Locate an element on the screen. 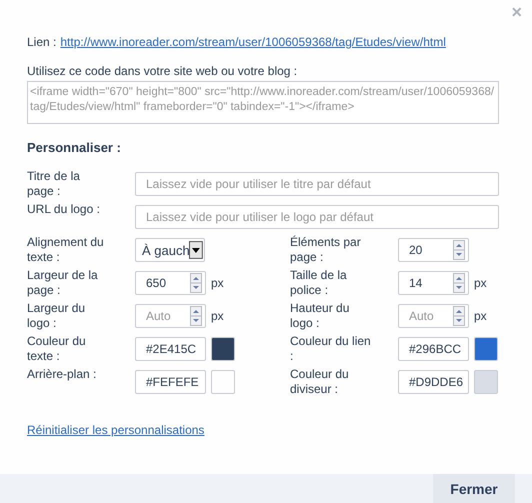 The width and height of the screenshot is (532, 503). field-label: Couleur du lien : is located at coordinates (331, 349).